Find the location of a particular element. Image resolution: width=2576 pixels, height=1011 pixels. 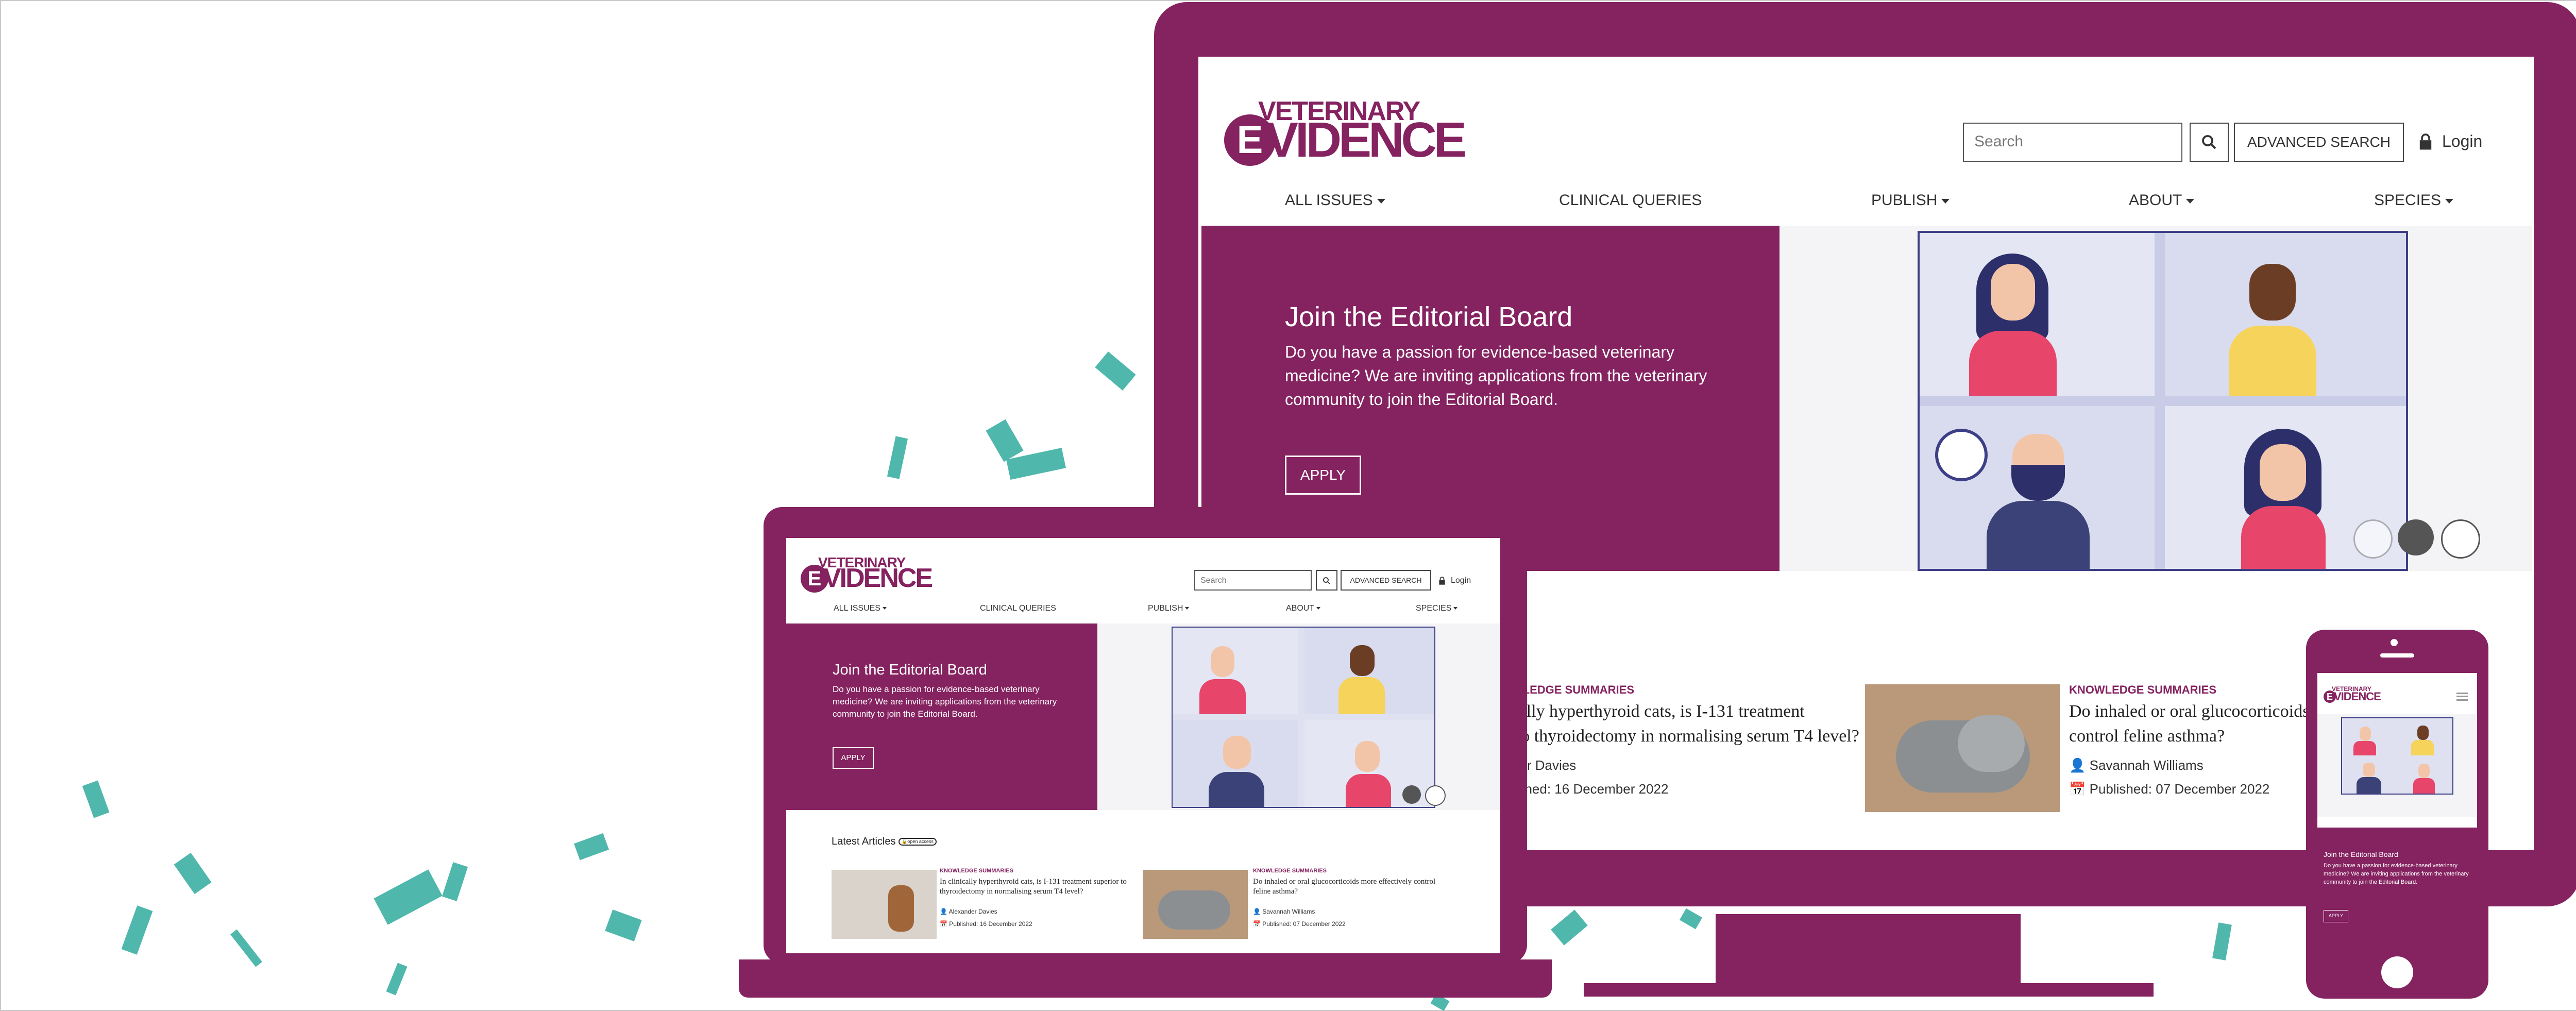

article-date: 📅 Published: 07 December 2022 is located at coordinates (1299, 924).